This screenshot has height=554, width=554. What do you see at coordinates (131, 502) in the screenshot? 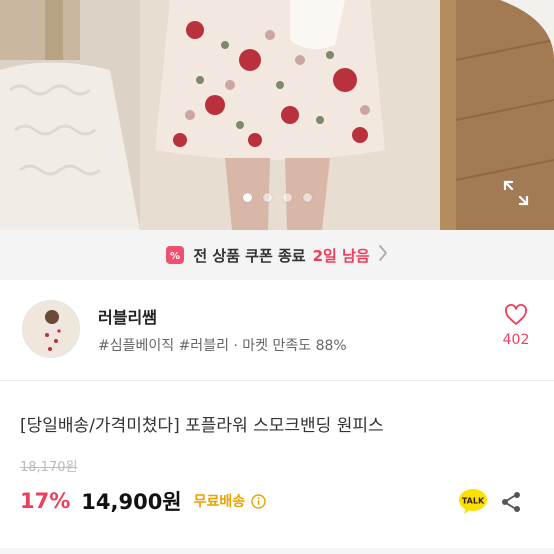
I see `sale-price: 14,900원` at bounding box center [131, 502].